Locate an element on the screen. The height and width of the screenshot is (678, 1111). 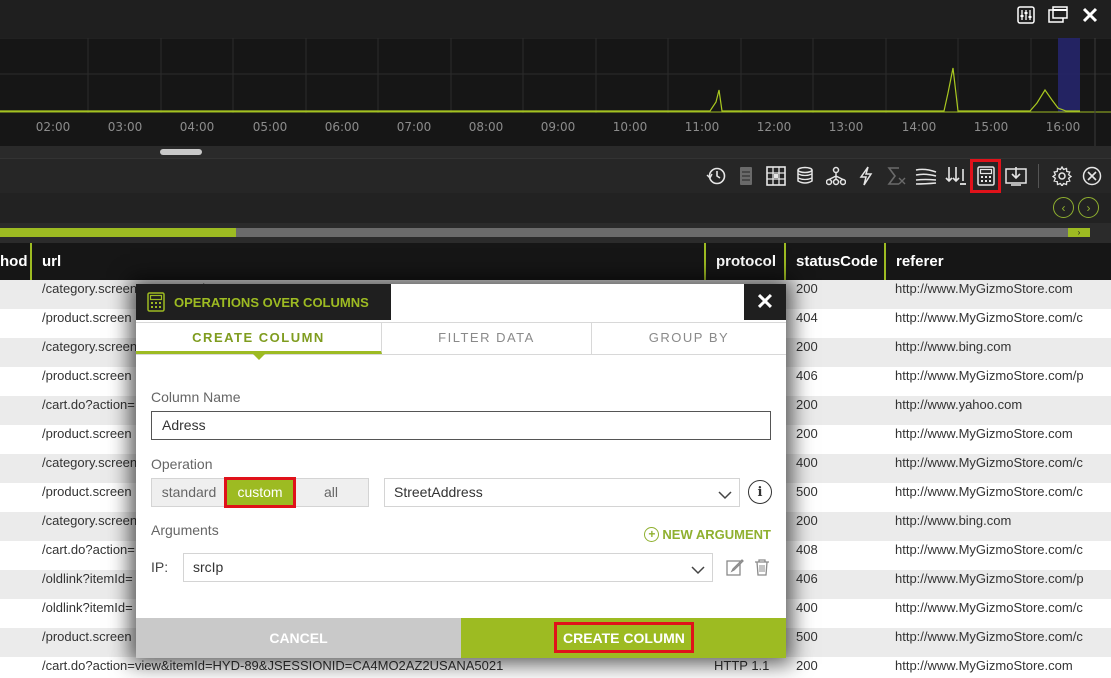
timeline-tick-label: 15:00 is located at coordinates (991, 127).